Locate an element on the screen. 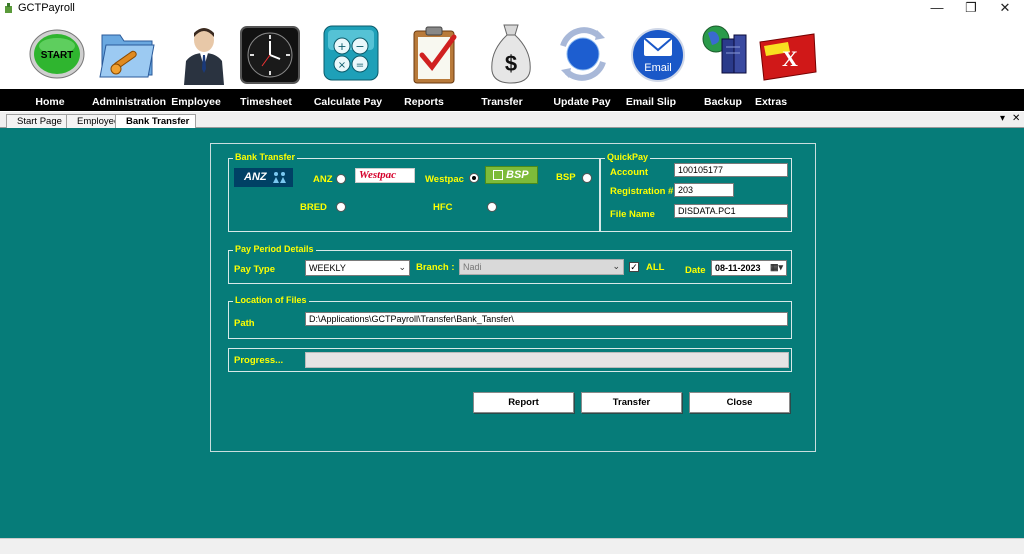 The height and width of the screenshot is (554, 1024). calendar-dropdown-icon: ▦▾ is located at coordinates (776, 267).